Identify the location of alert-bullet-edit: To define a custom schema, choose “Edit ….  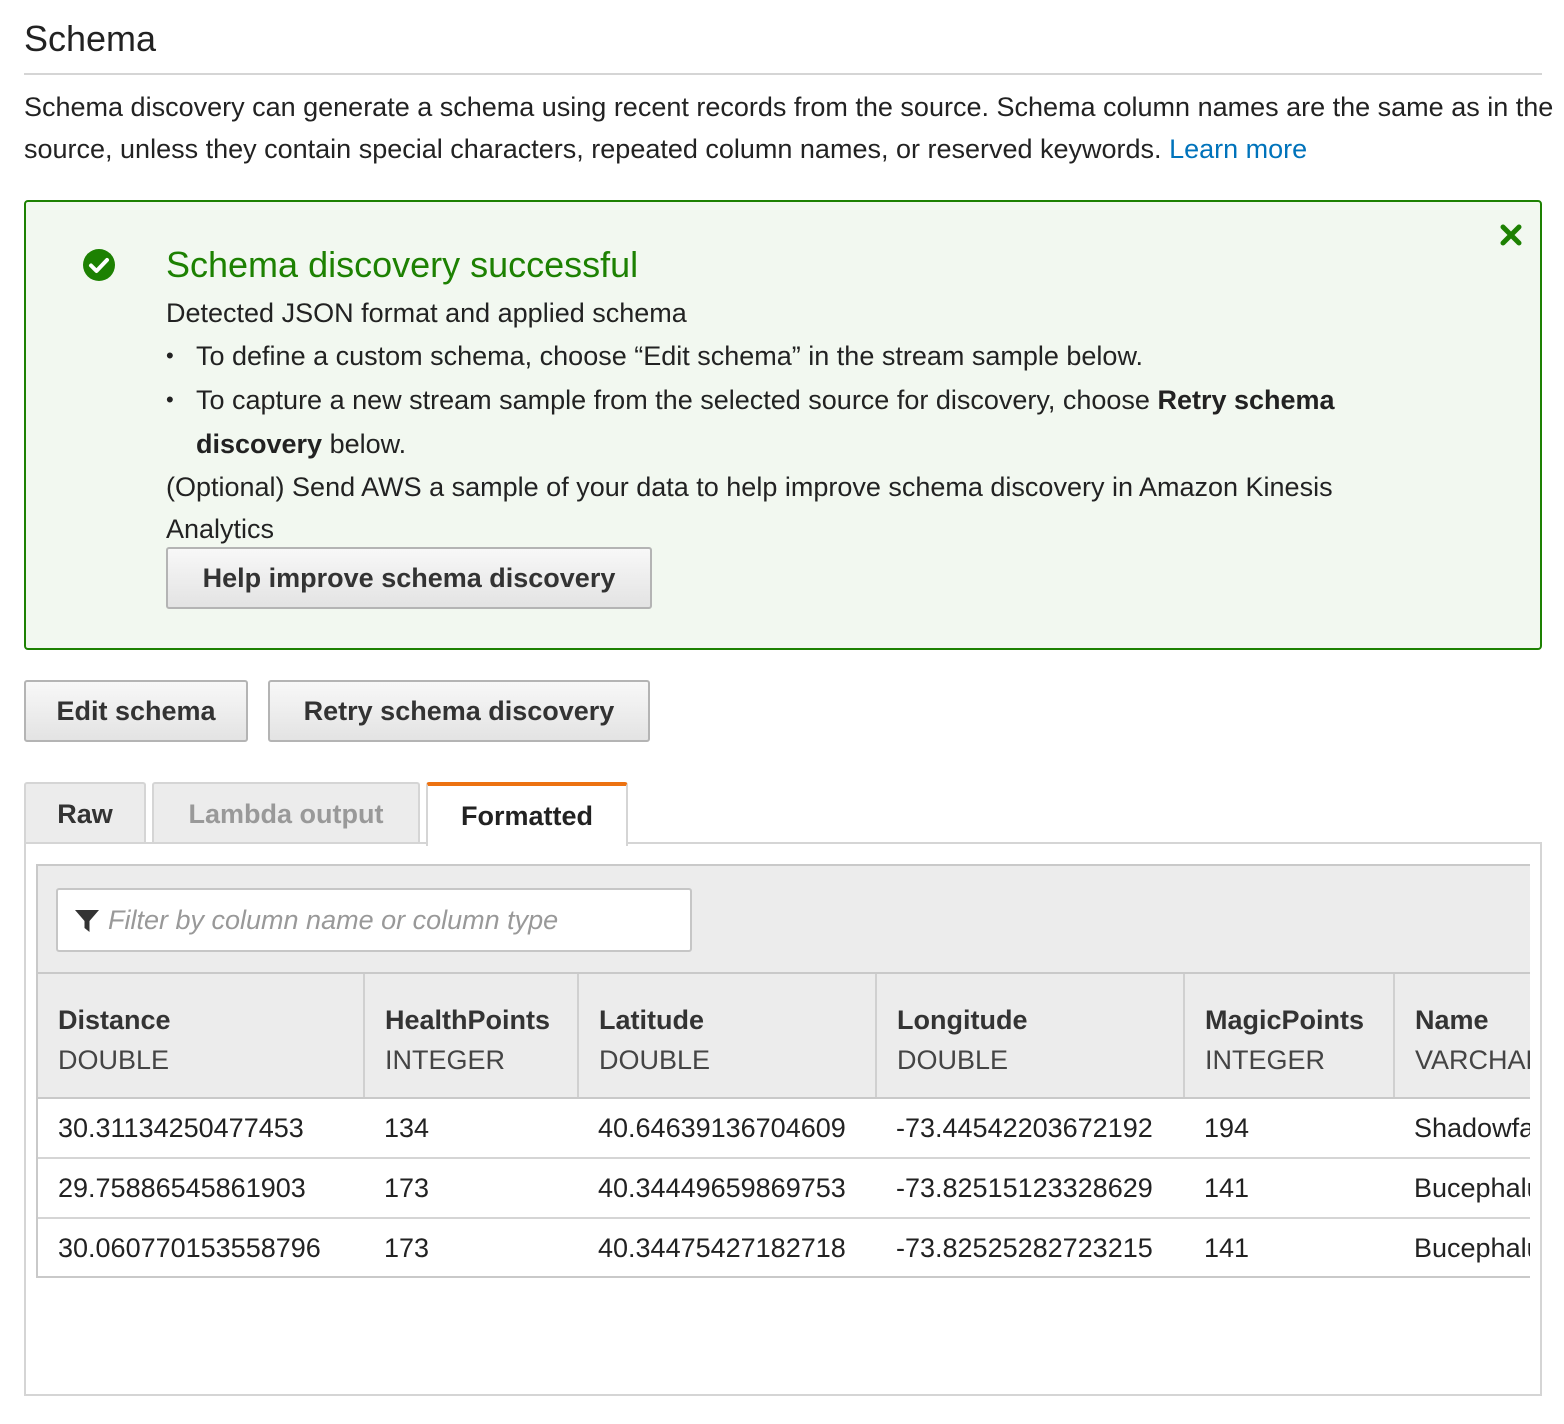
(796, 356).